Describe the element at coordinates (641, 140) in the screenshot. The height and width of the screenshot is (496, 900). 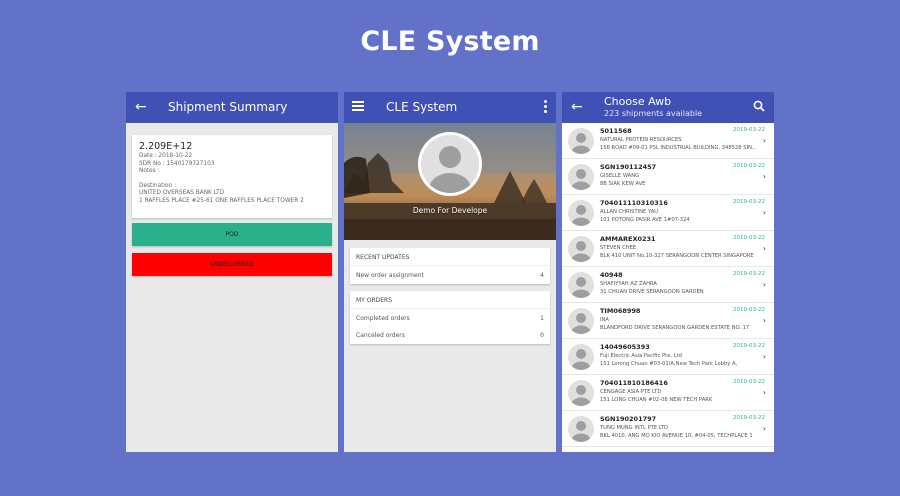
I see `recipient-name: NATURAL PROTEIN RESOURCES` at that location.